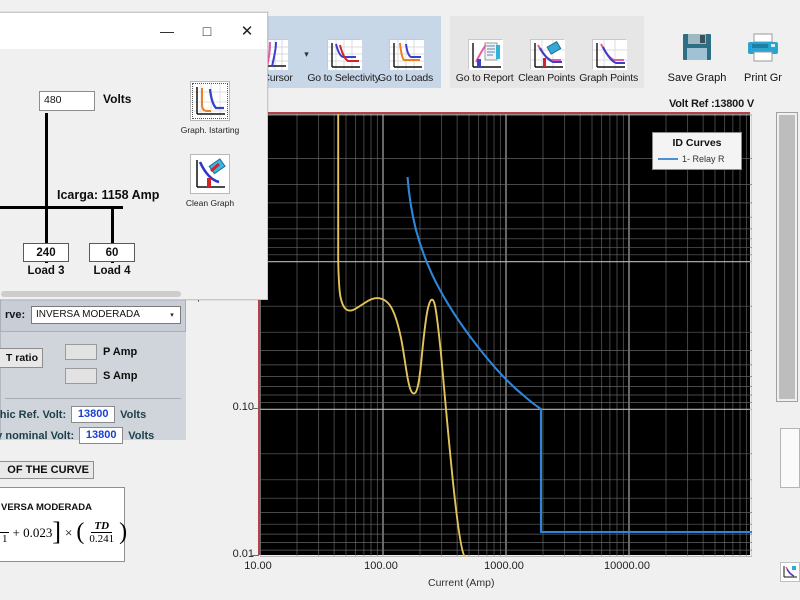 Image resolution: width=800 pixels, height=600 pixels. Describe the element at coordinates (81, 352) in the screenshot. I see `p-amp-field` at that location.